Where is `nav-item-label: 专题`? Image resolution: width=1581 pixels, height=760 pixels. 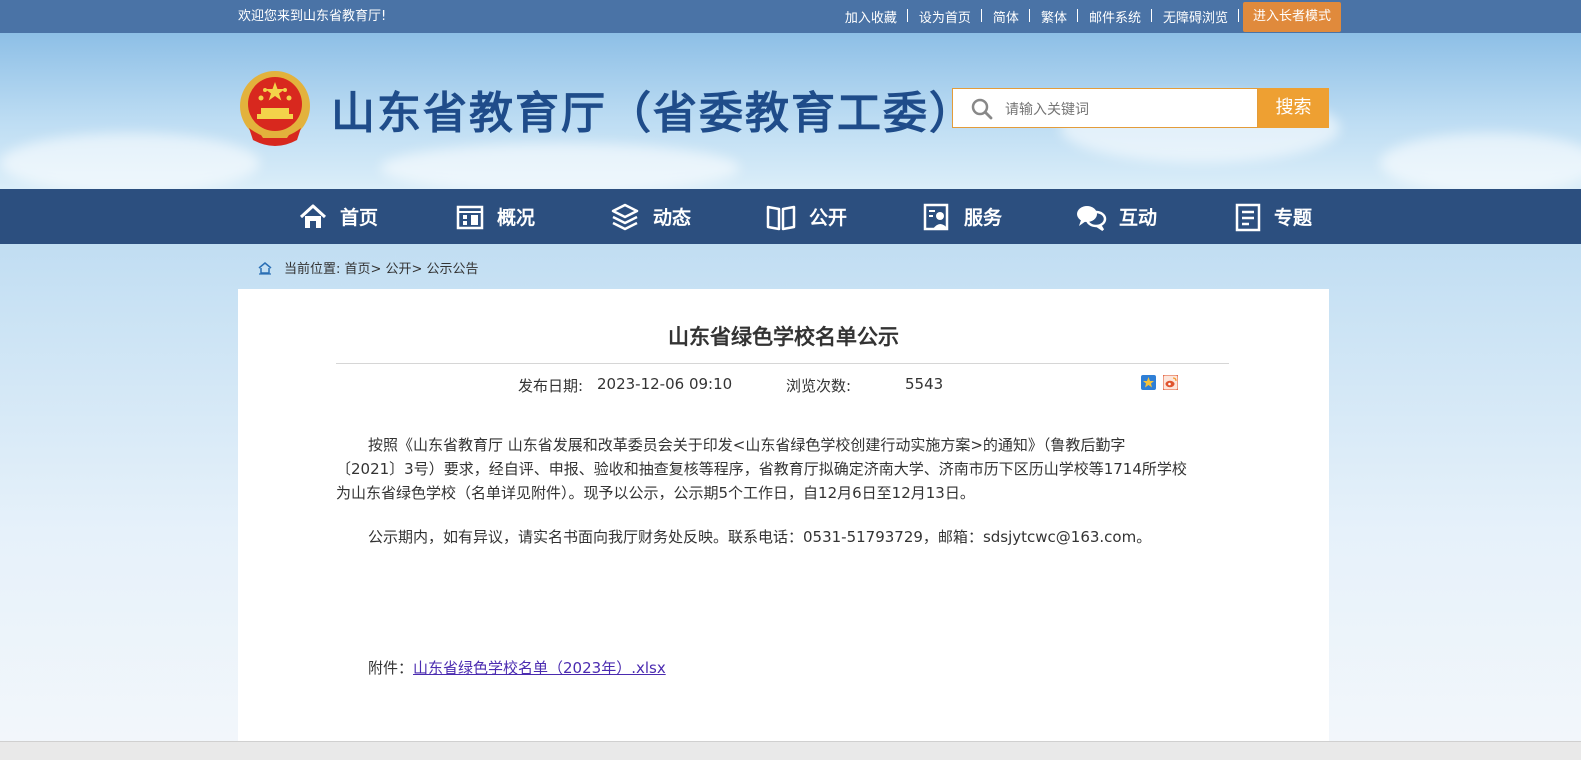
nav-item-label: 专题 is located at coordinates (1293, 218).